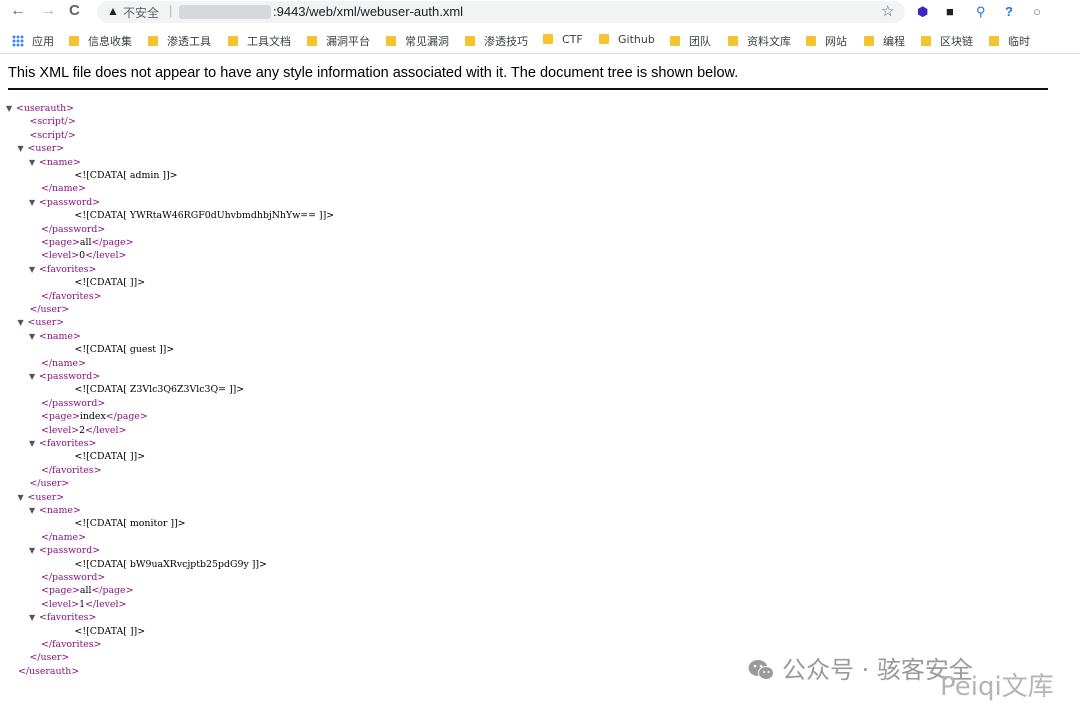 Image resolution: width=1080 pixels, height=708 pixels. I want to click on bookmark-star-icon: ☆, so click(887, 11).